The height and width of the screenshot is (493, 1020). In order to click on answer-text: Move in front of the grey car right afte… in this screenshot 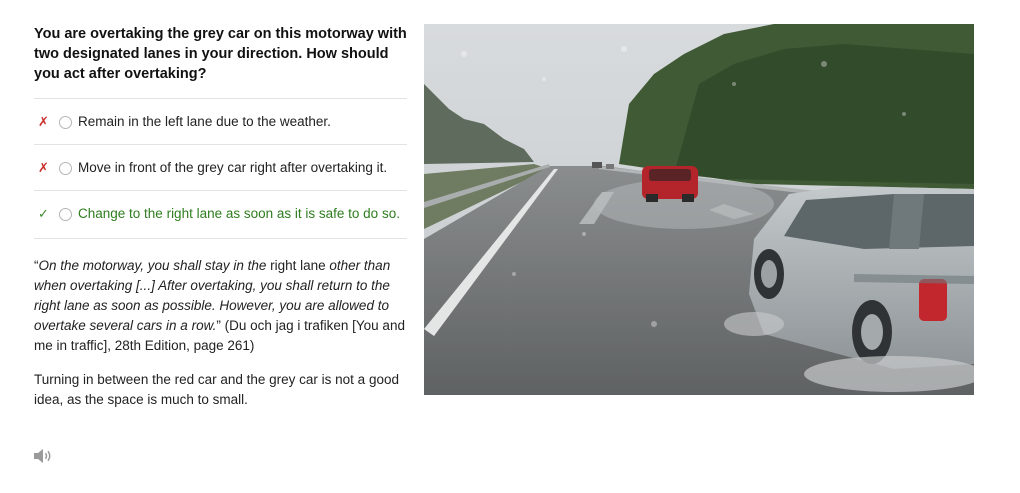, I will do `click(233, 167)`.